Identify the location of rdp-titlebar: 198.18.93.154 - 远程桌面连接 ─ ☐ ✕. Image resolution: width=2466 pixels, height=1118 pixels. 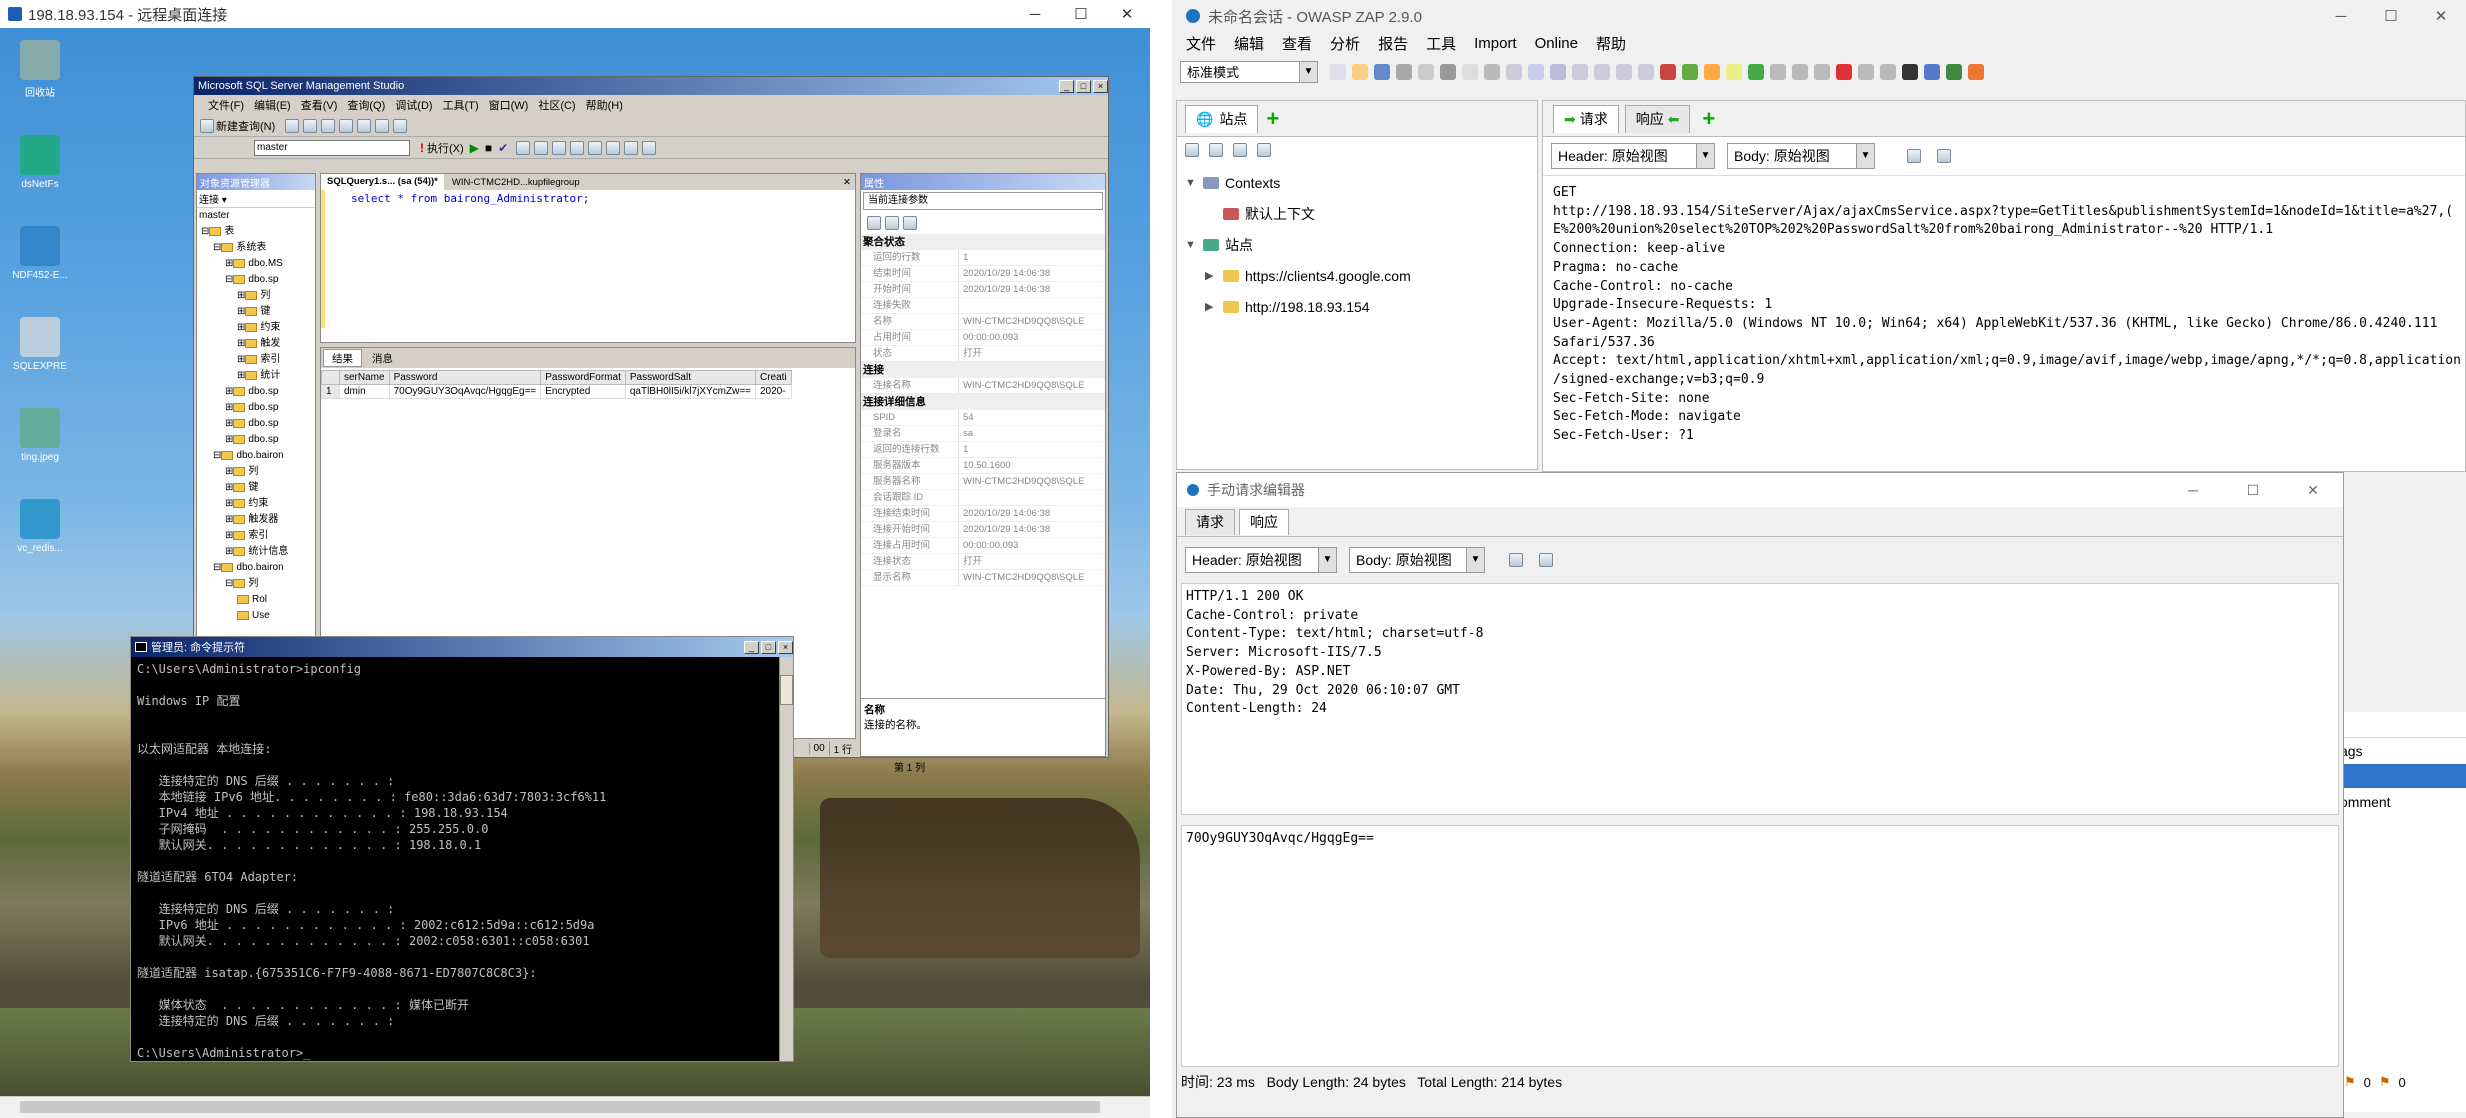
(575, 14).